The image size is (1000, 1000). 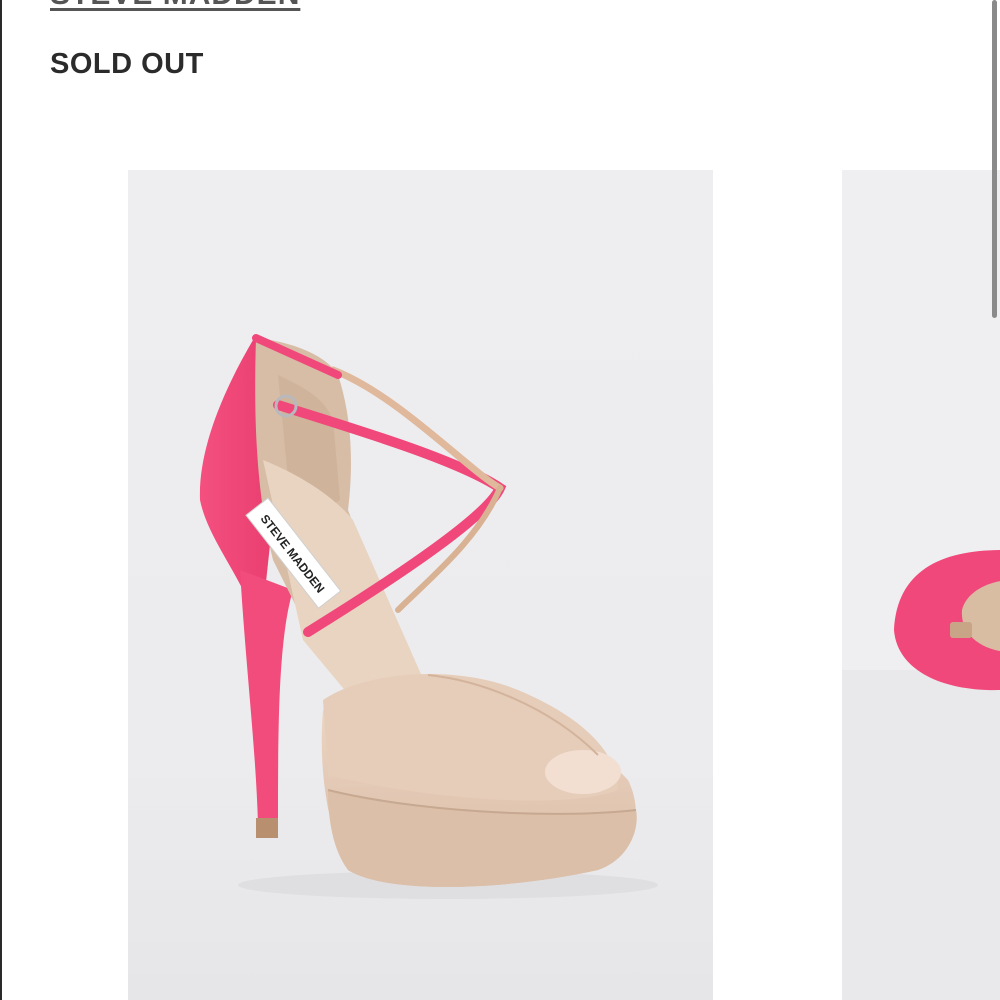 What do you see at coordinates (127, 64) in the screenshot?
I see `sold-out-status: SOLD OUT` at bounding box center [127, 64].